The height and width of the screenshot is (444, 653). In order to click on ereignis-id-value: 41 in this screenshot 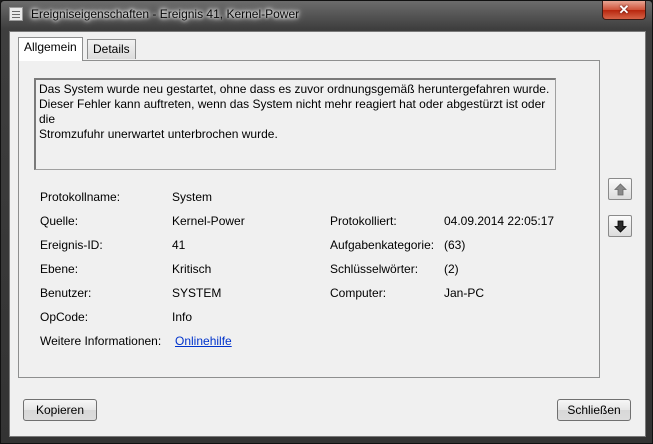, I will do `click(179, 245)`.